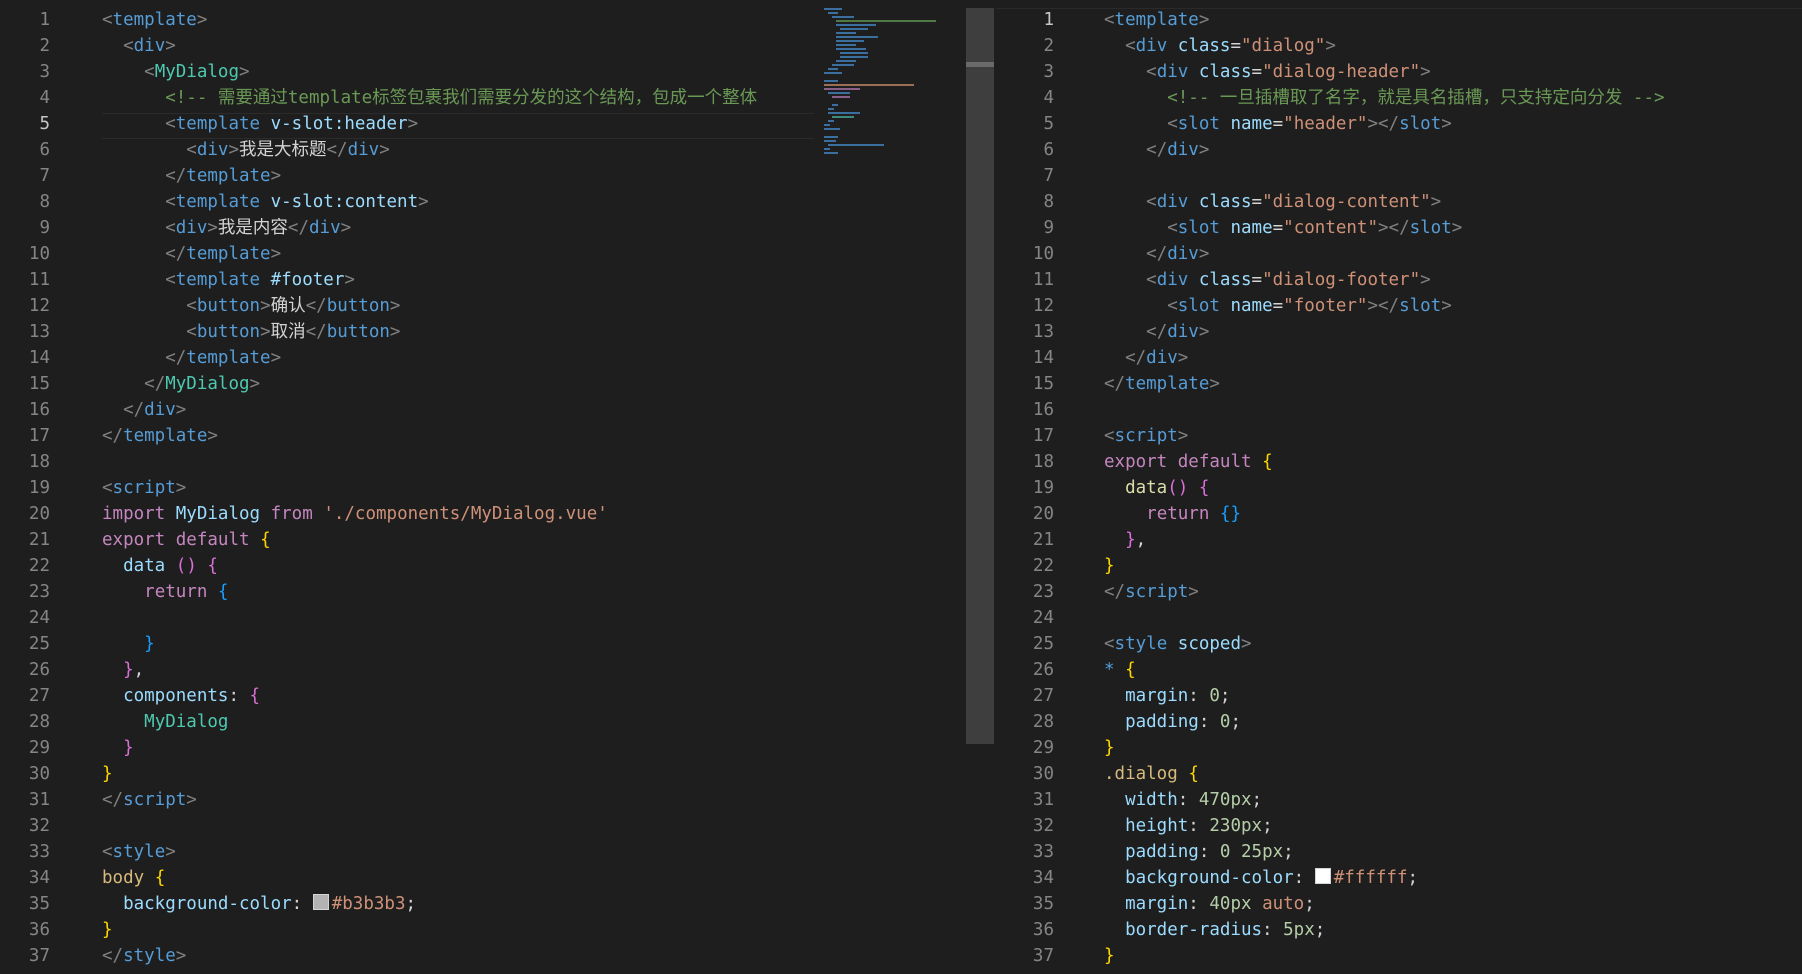 The height and width of the screenshot is (974, 1802). Describe the element at coordinates (1399, 124) in the screenshot. I see `code-line: 5 <slot name="header"></slot>` at that location.